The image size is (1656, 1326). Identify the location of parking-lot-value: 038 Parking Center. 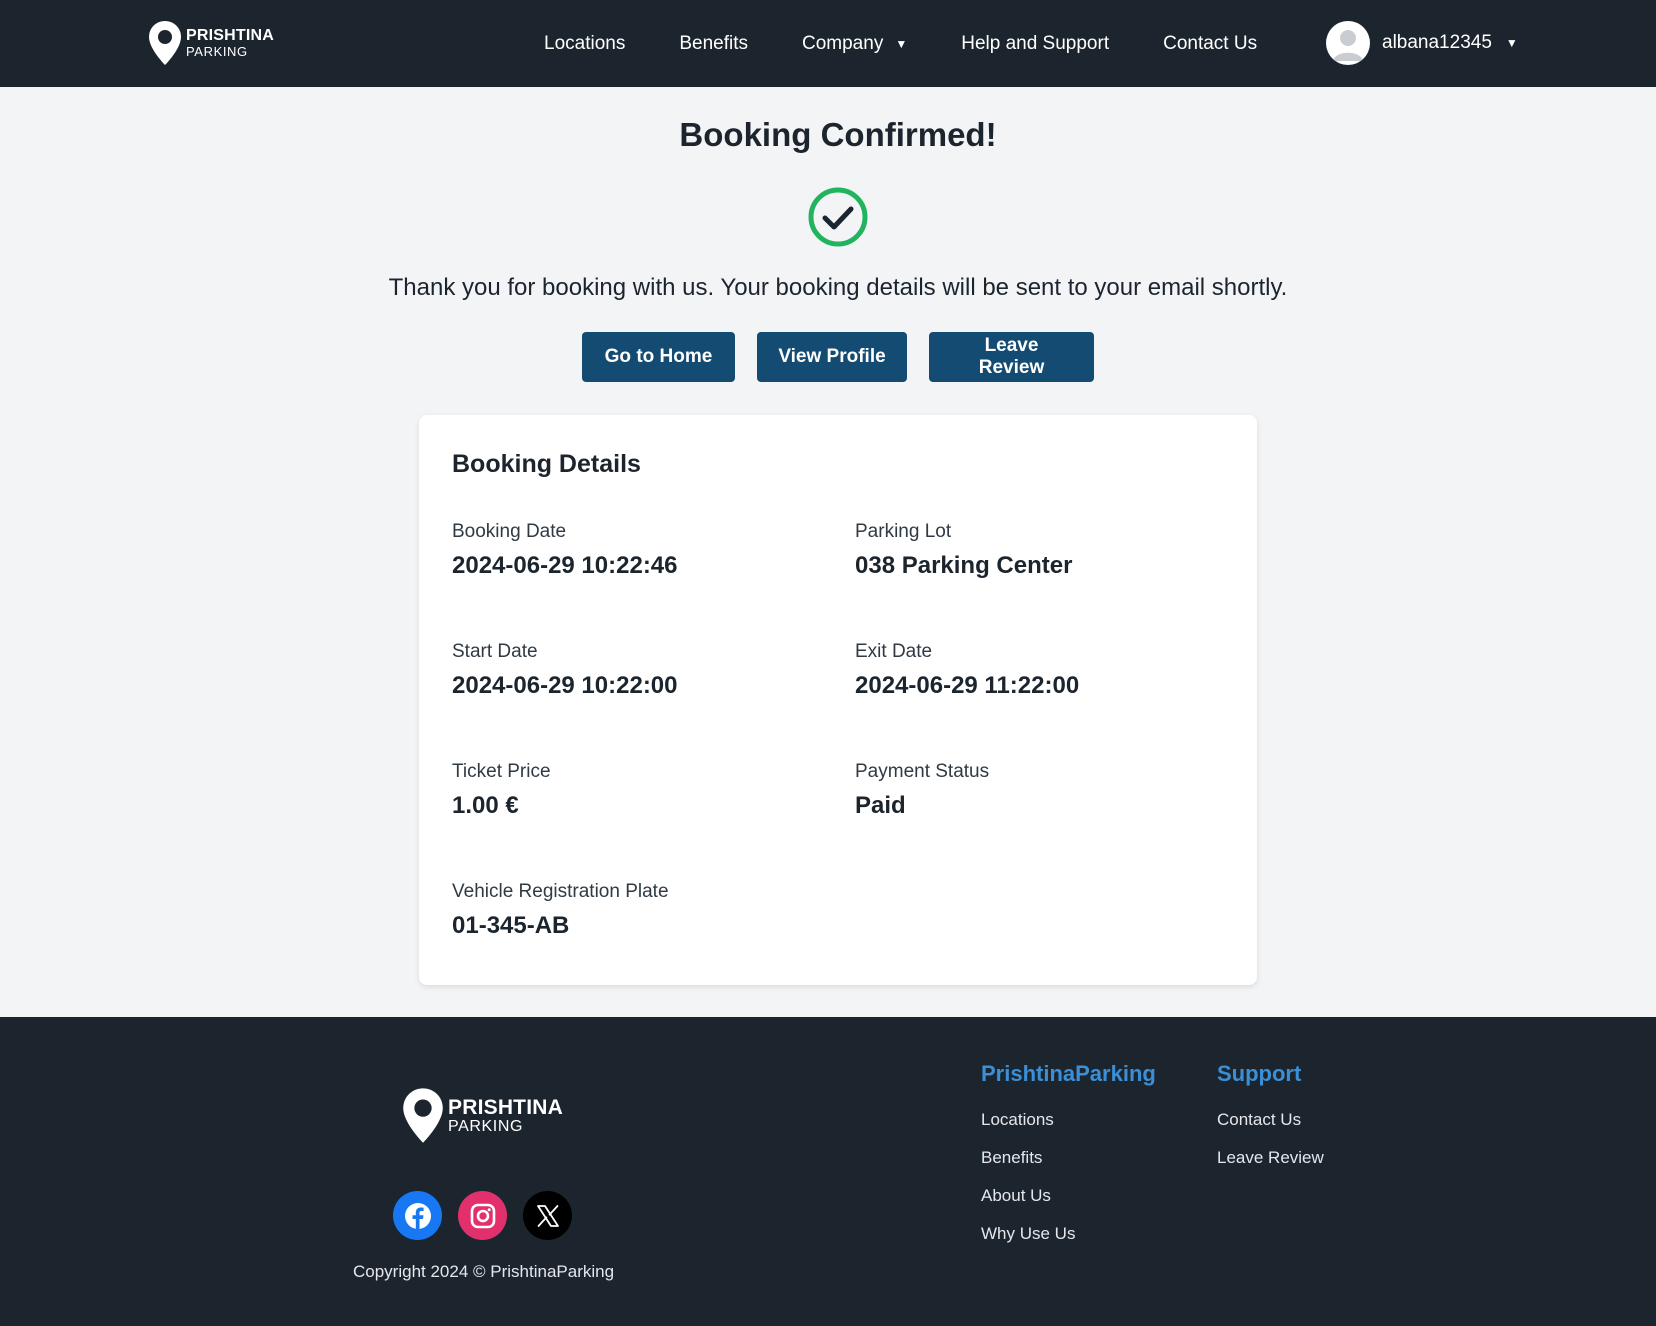
(964, 565).